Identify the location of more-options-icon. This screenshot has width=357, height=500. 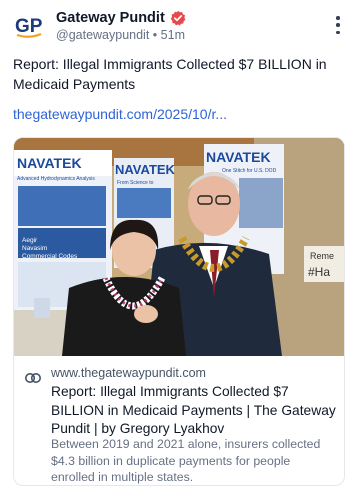
(338, 25).